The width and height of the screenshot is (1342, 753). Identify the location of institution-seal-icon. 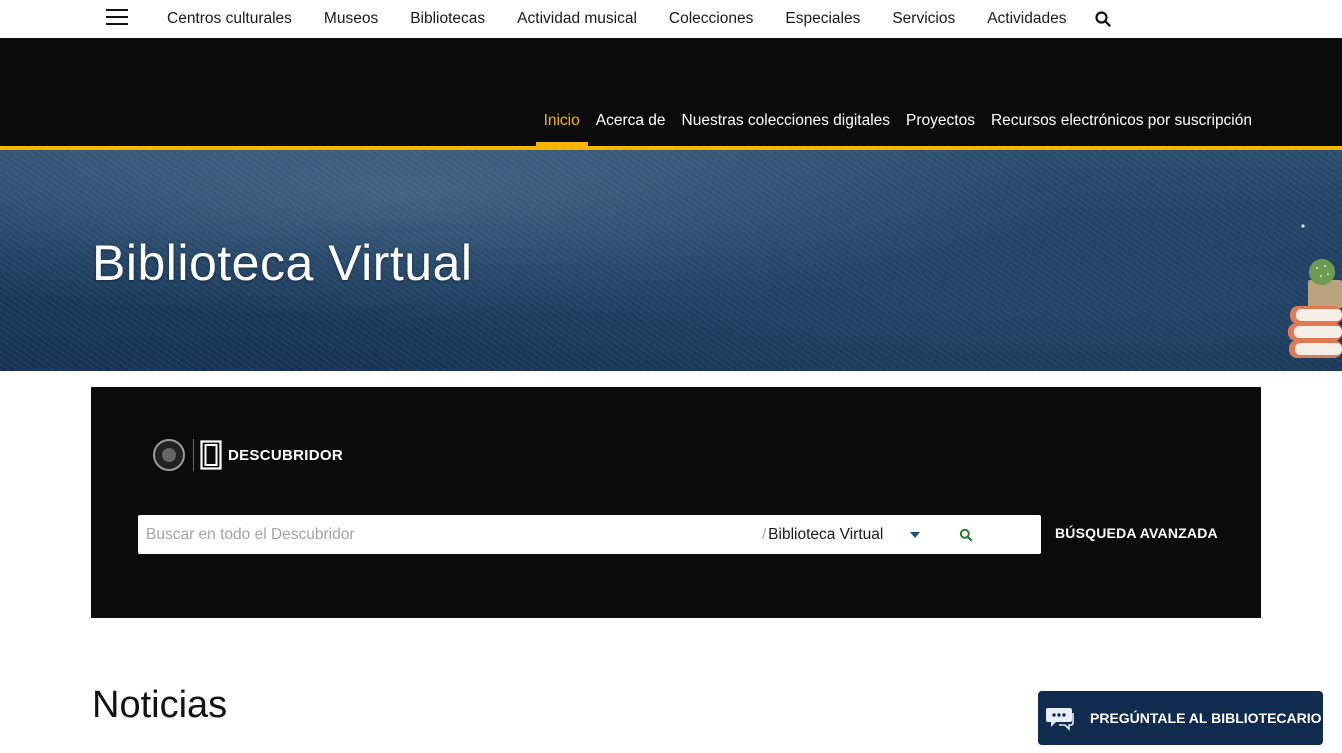
(169, 455).